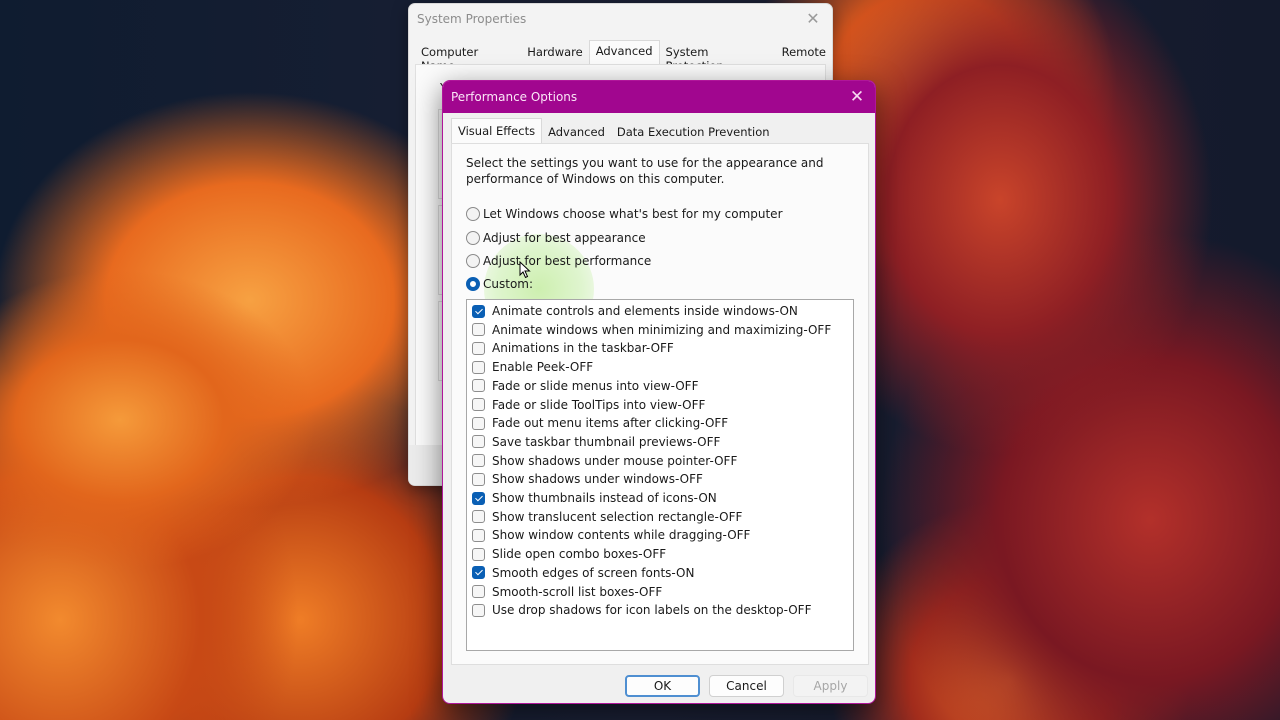 The image size is (1280, 720). What do you see at coordinates (576, 132) in the screenshot?
I see `tab-advanced: Advanced` at bounding box center [576, 132].